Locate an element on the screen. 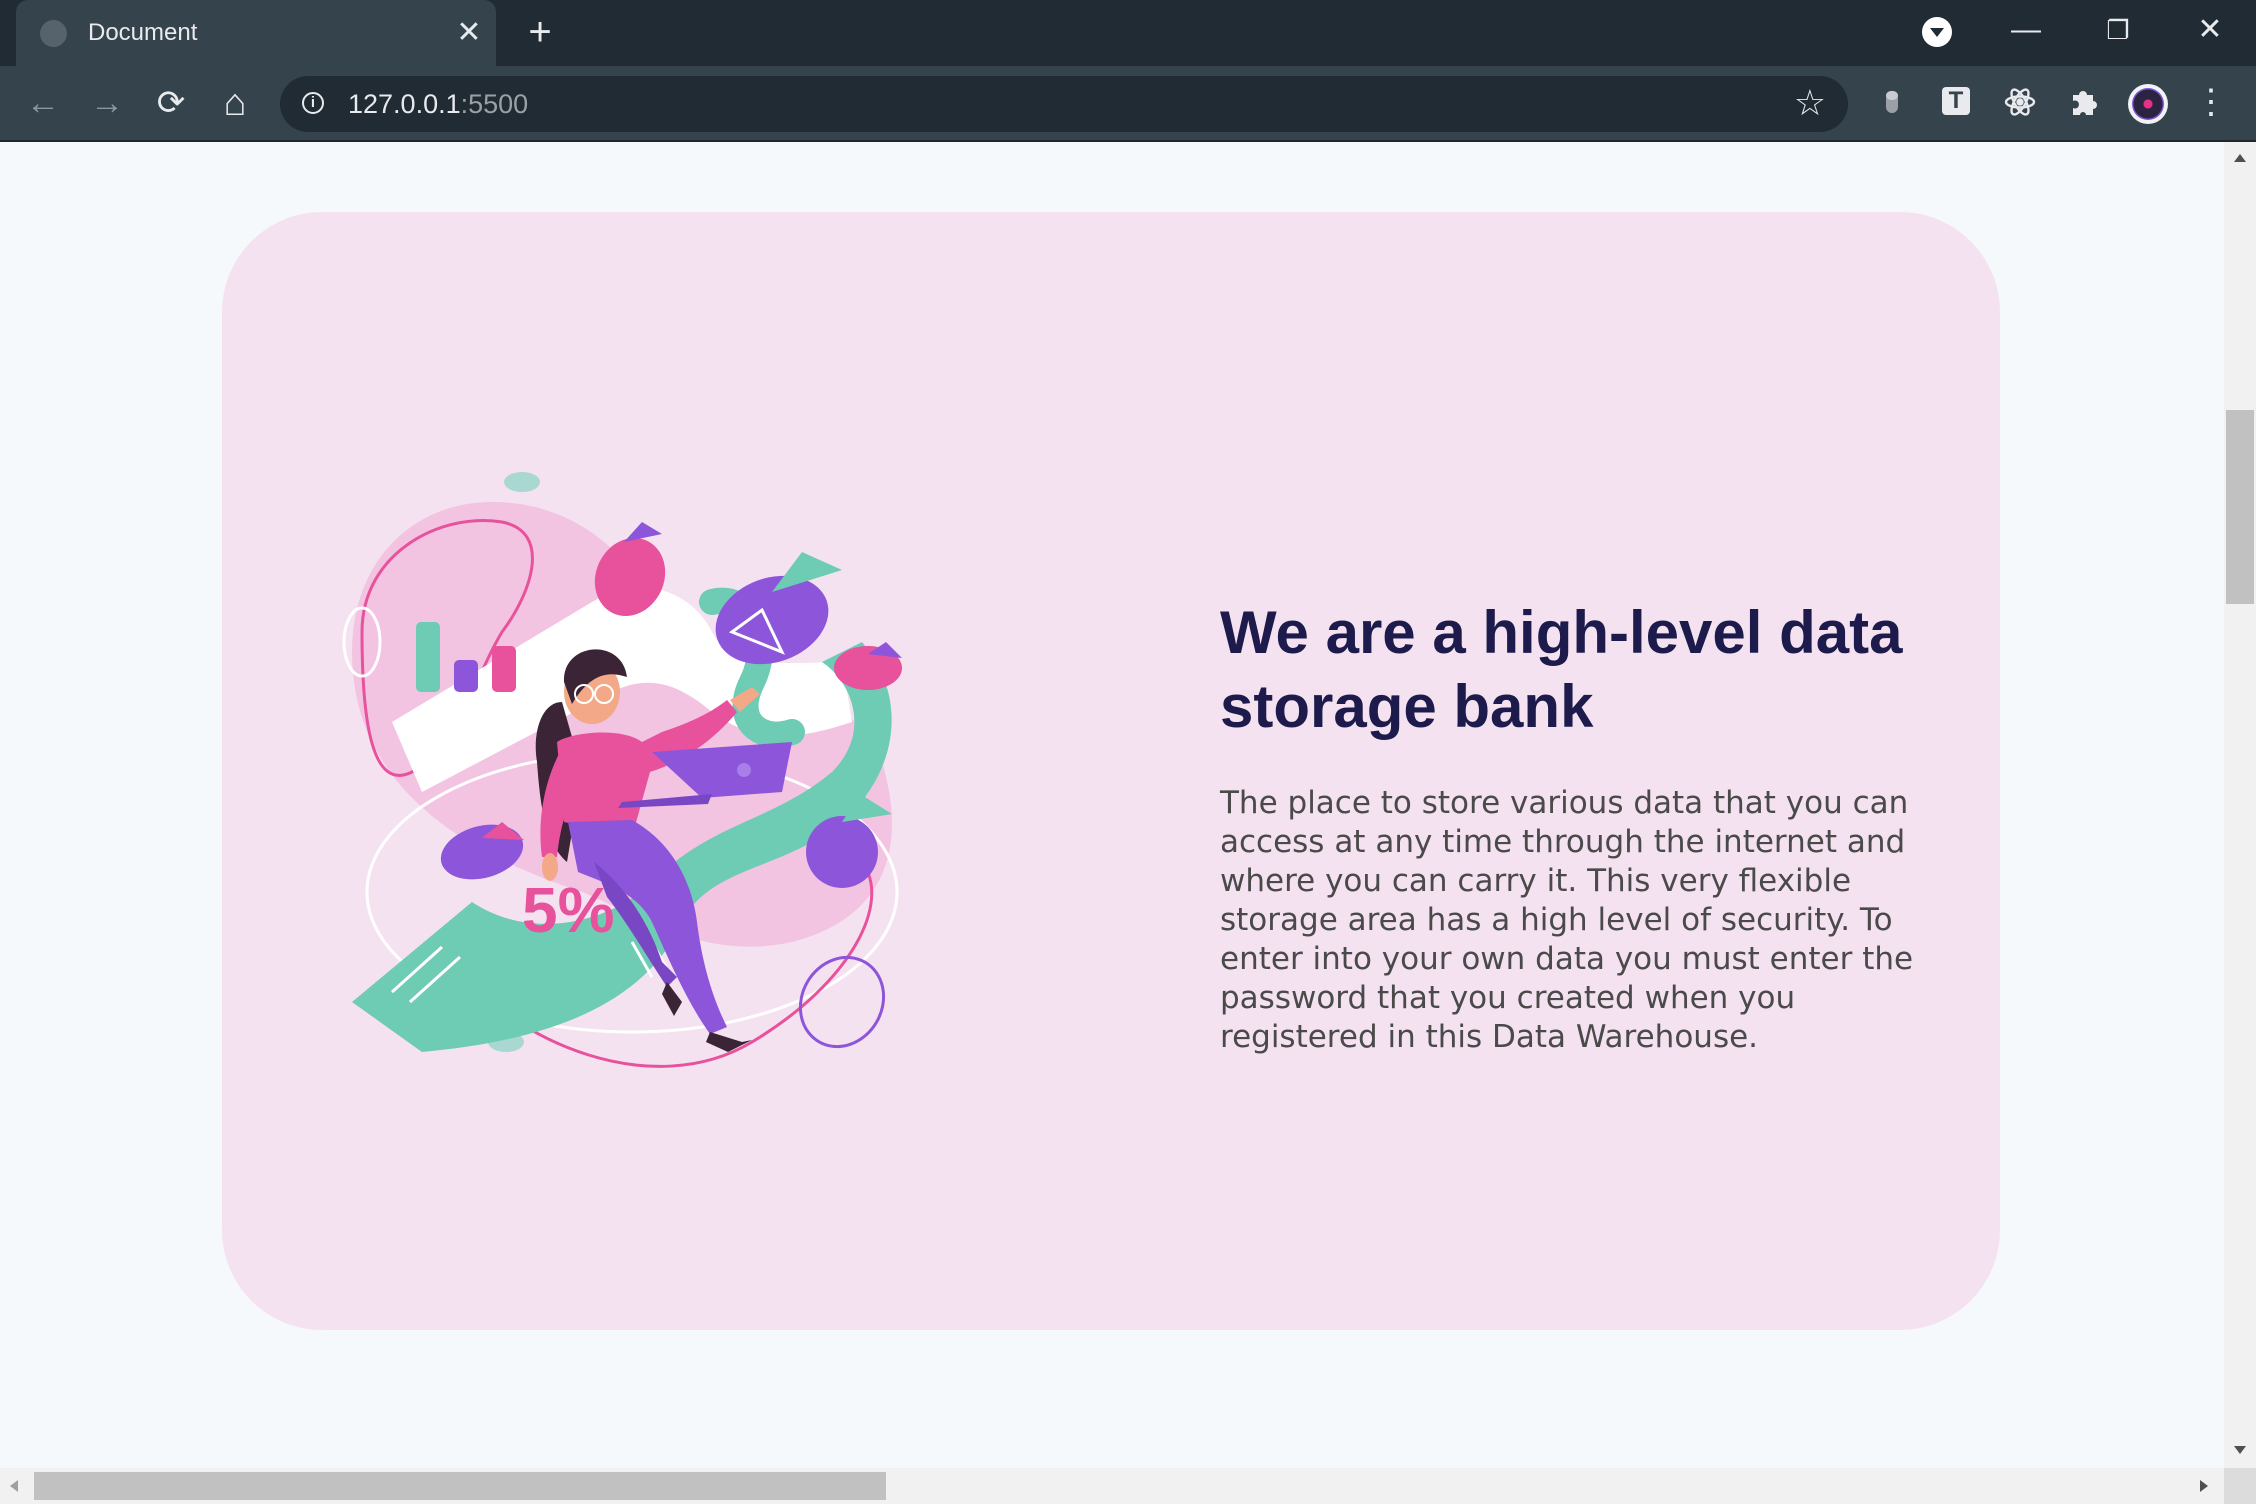  horizontal-scroll-thumb is located at coordinates (460, 1486).